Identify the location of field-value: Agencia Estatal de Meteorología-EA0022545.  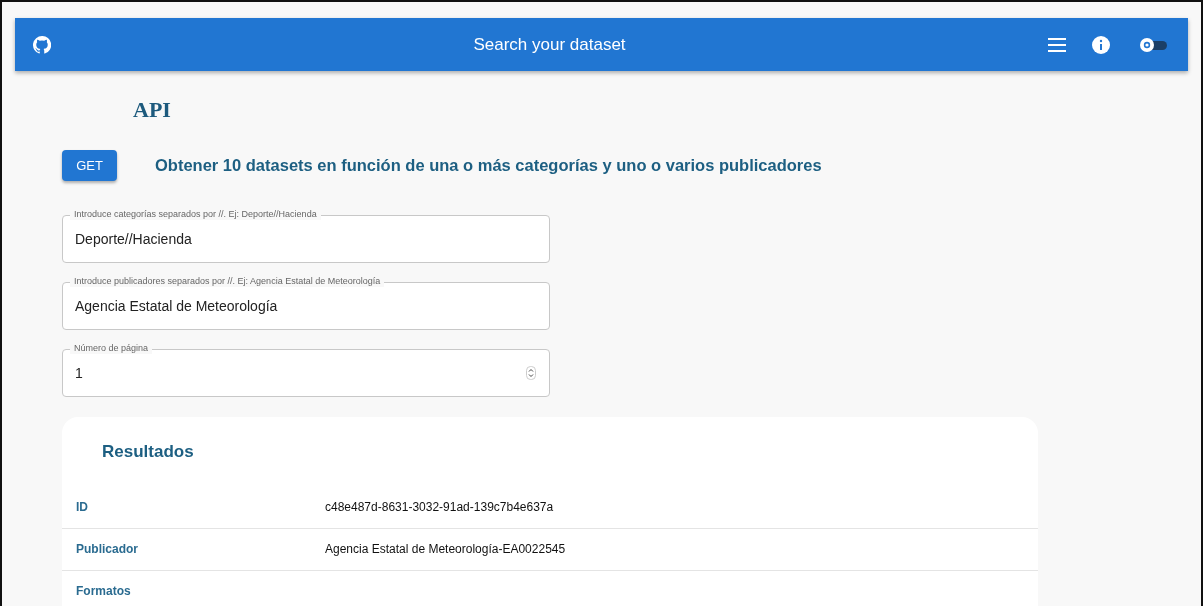
(445, 549).